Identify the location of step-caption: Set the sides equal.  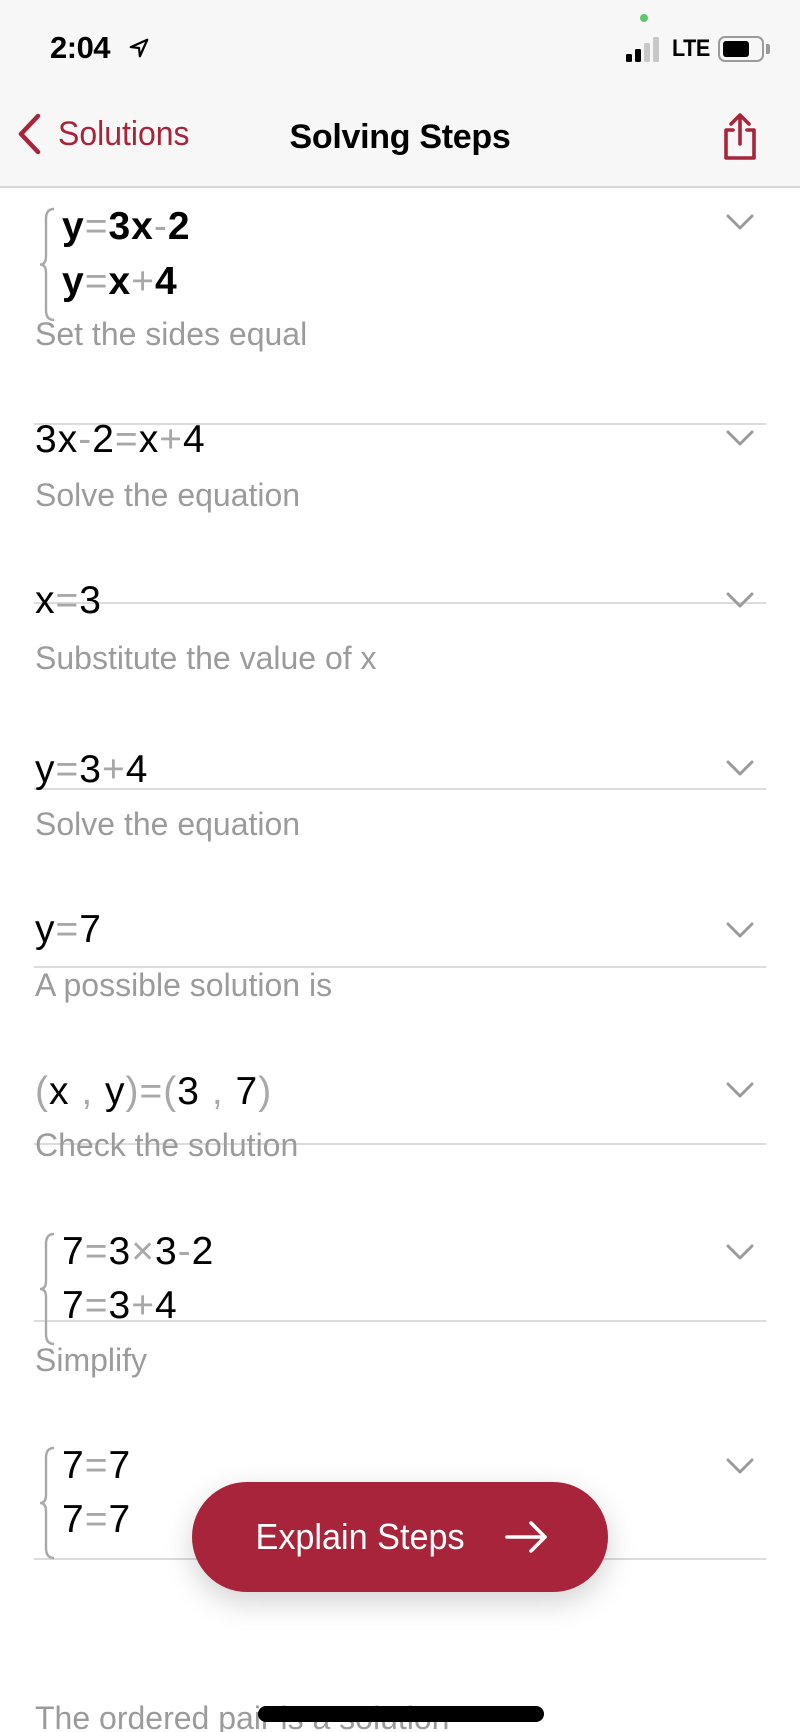
(171, 334).